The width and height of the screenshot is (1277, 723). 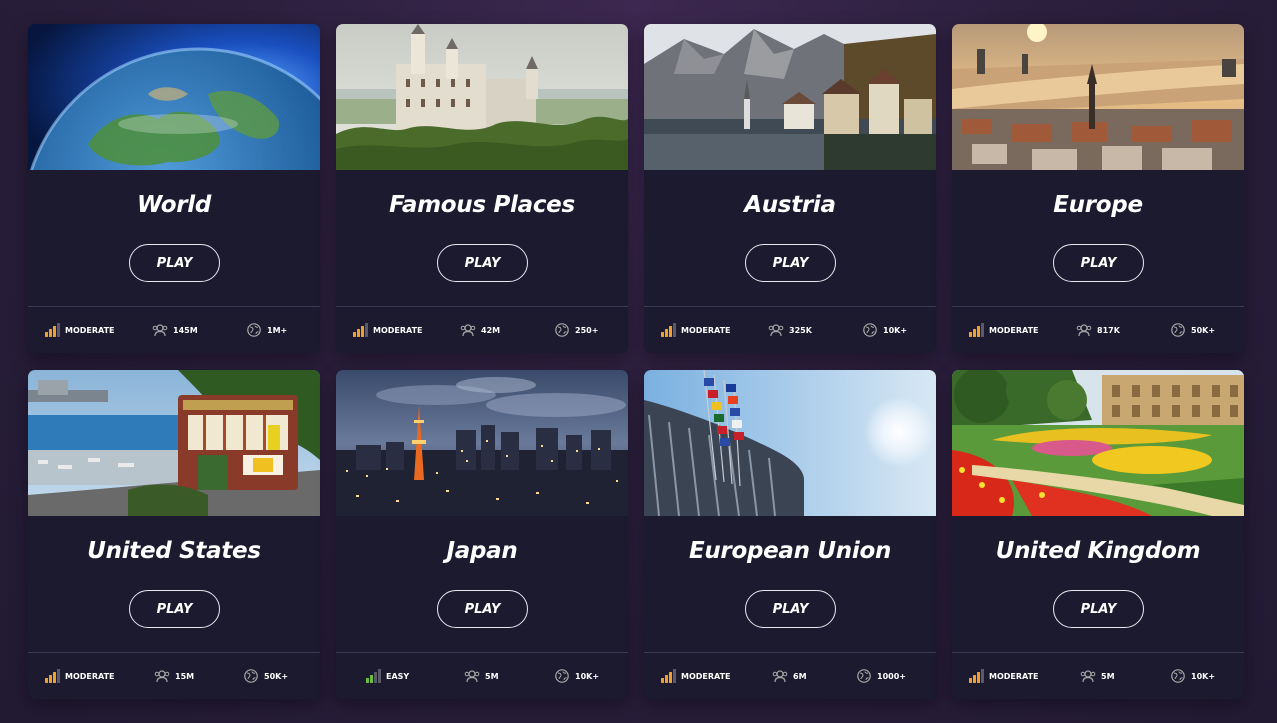 I want to click on players-stat: 325K, so click(x=790, y=330).